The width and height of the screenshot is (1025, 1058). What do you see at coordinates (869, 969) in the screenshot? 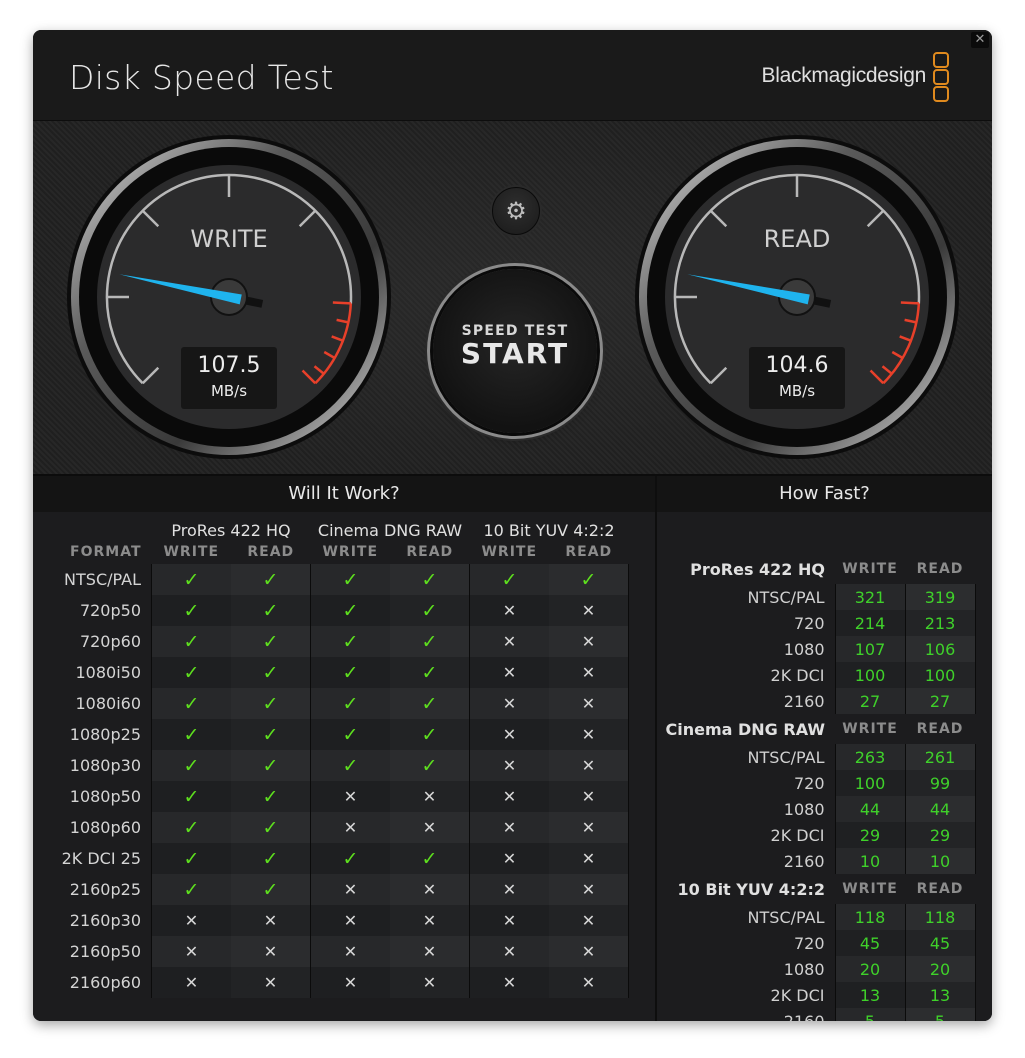
I see `write-fps-value: 20` at bounding box center [869, 969].